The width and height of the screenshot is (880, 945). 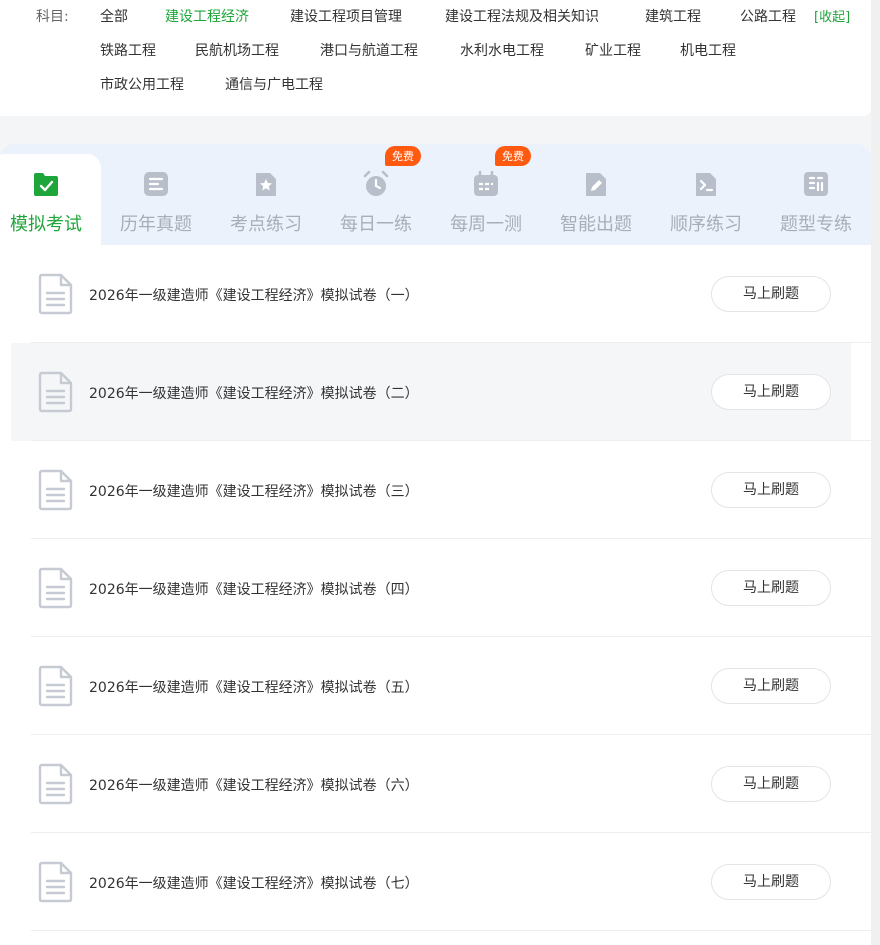 What do you see at coordinates (431, 490) in the screenshot?
I see `list-item: 2026年一级建造师《建设工程经济》模拟试卷（三） 马上刷题` at bounding box center [431, 490].